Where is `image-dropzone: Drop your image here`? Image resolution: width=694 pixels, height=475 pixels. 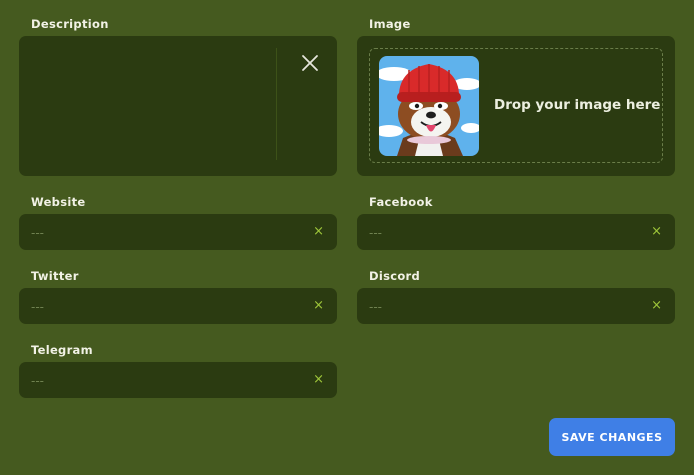 image-dropzone: Drop your image here is located at coordinates (516, 105).